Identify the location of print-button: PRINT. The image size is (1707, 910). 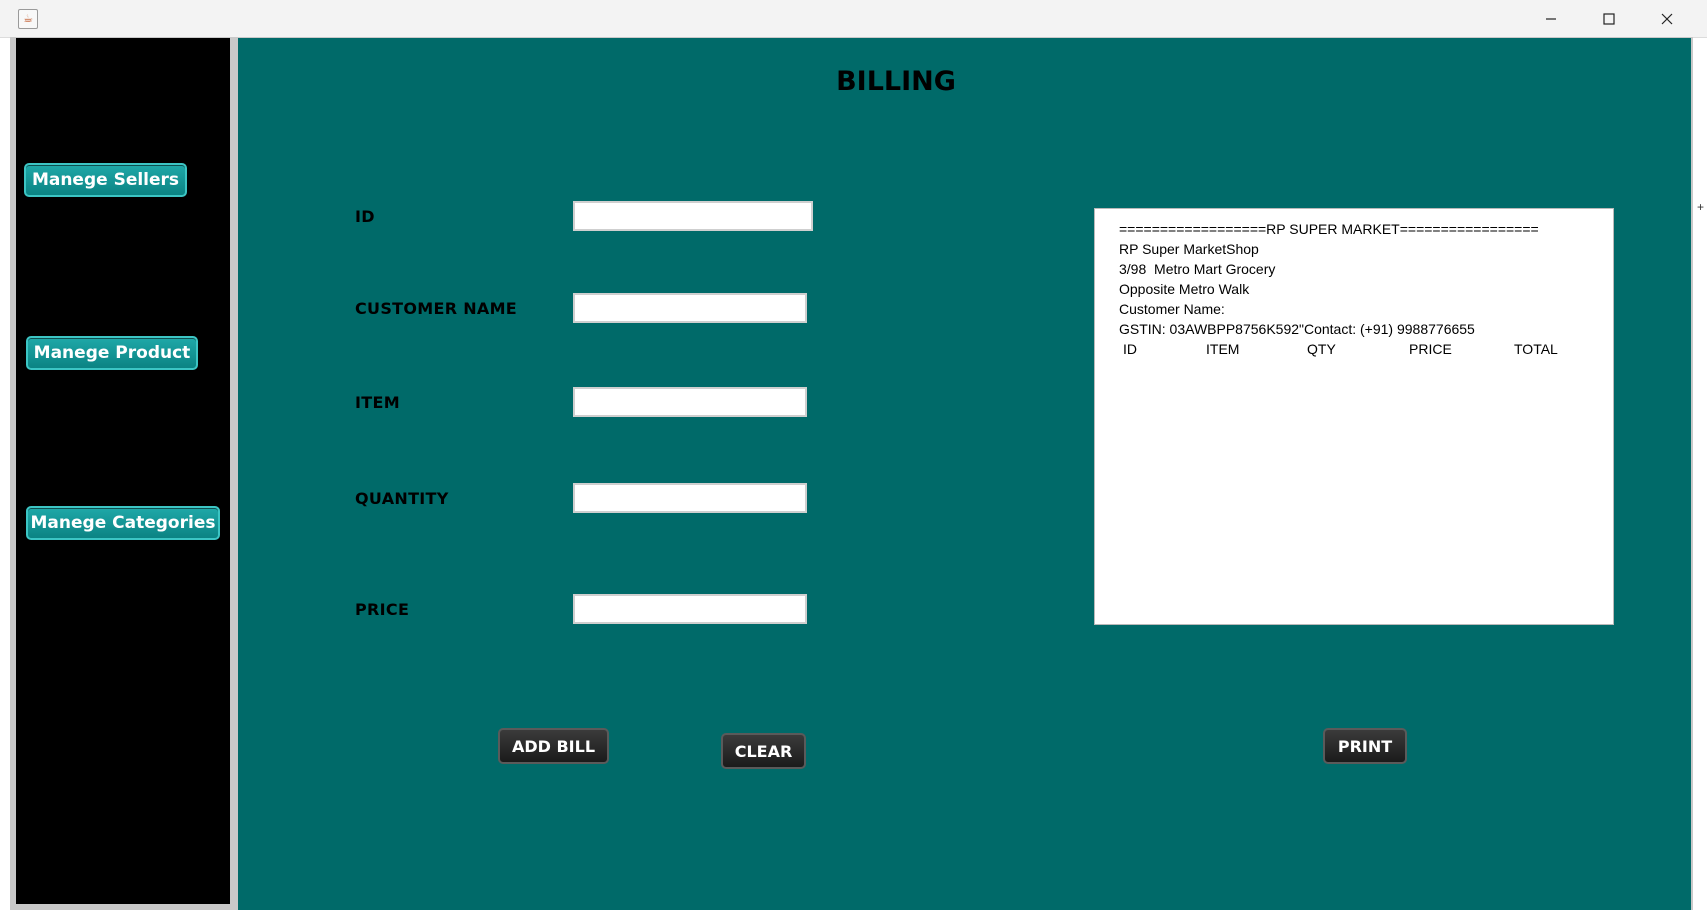
(1365, 746).